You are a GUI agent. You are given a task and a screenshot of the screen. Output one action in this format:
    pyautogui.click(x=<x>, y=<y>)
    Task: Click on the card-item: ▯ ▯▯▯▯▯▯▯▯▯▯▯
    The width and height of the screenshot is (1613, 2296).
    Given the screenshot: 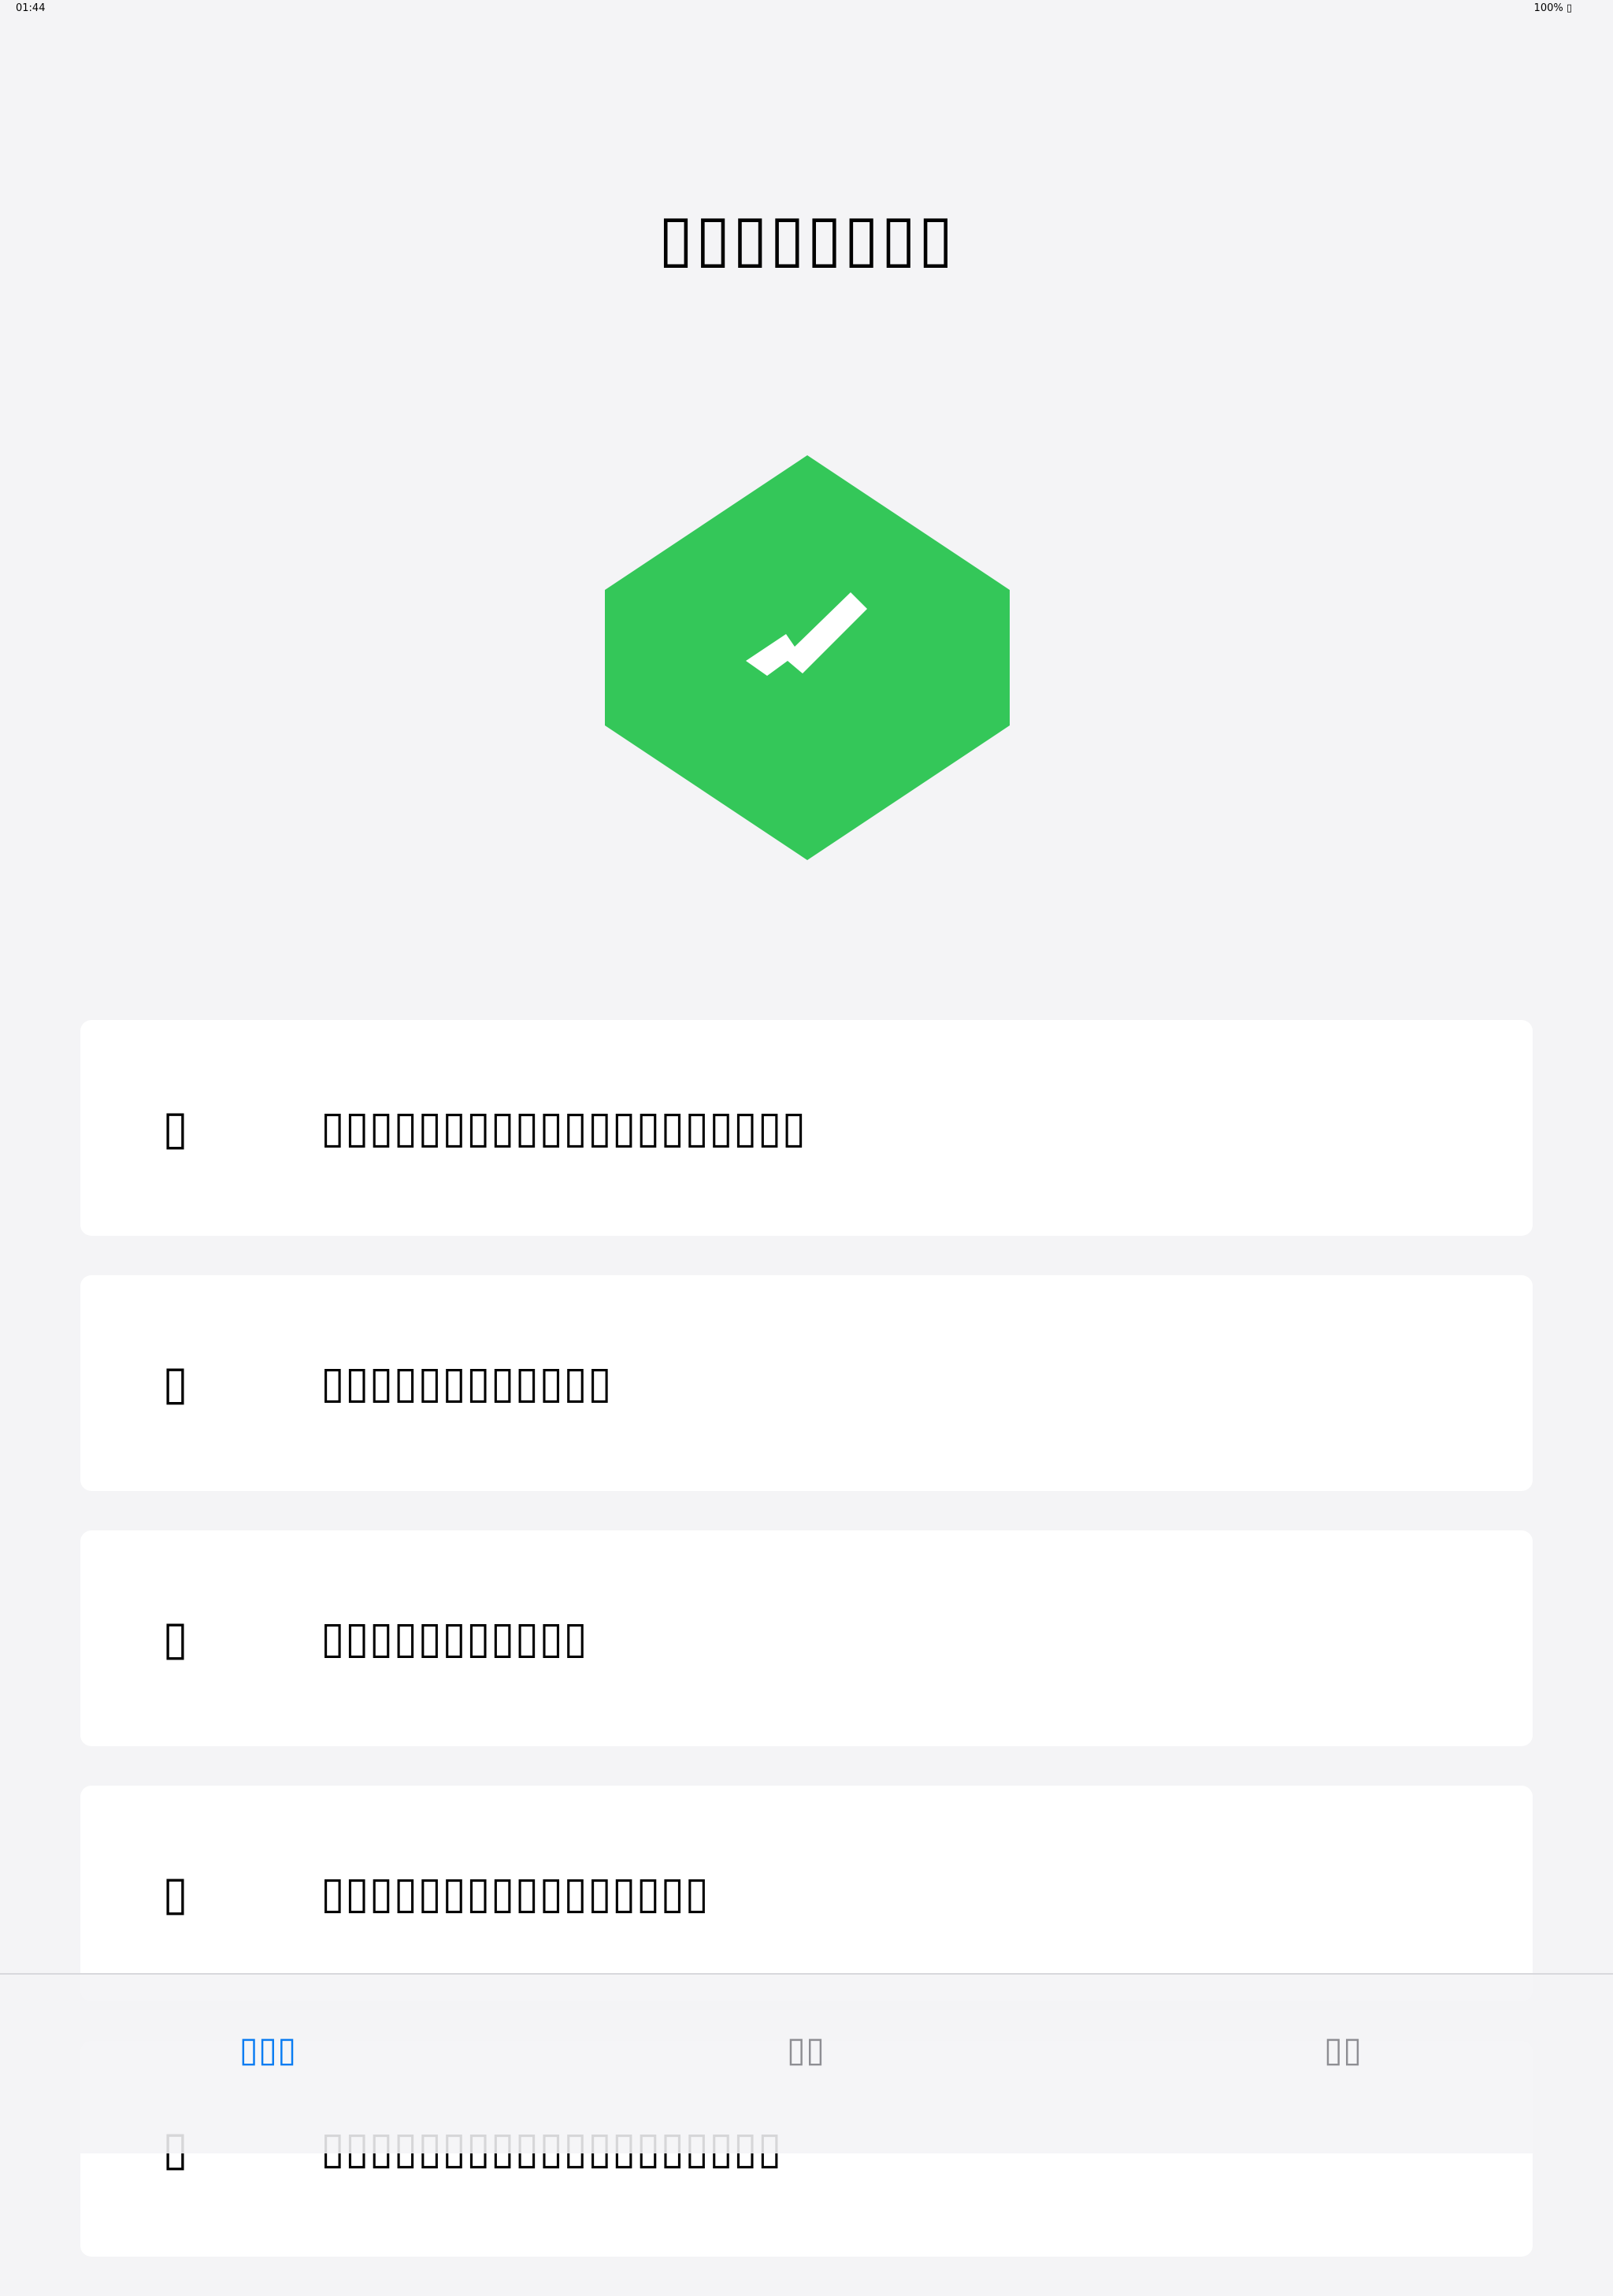 What is the action you would take?
    pyautogui.click(x=806, y=1638)
    